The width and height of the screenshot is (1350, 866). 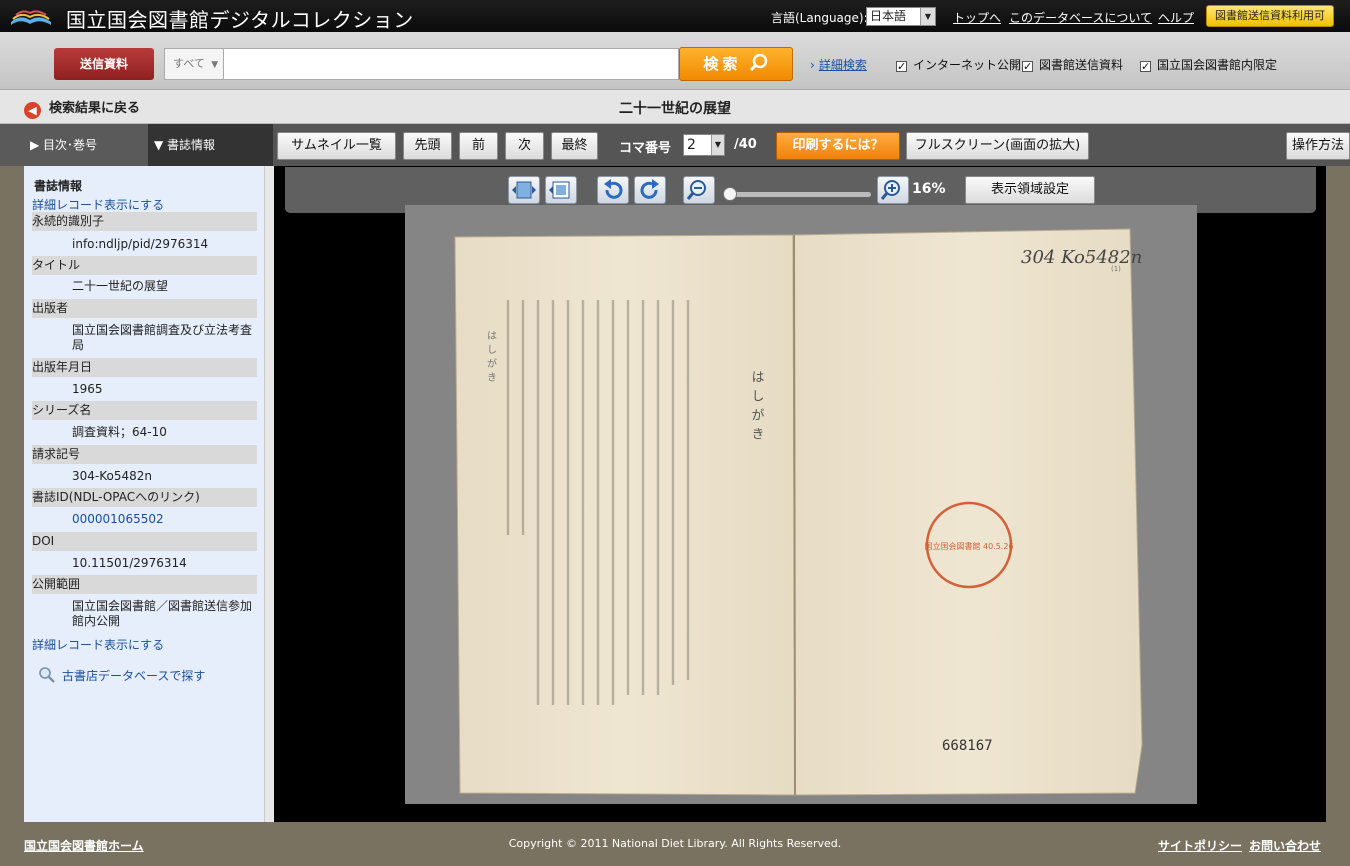 What do you see at coordinates (645, 148) in the screenshot?
I see `frame-number-label: コマ番号` at bounding box center [645, 148].